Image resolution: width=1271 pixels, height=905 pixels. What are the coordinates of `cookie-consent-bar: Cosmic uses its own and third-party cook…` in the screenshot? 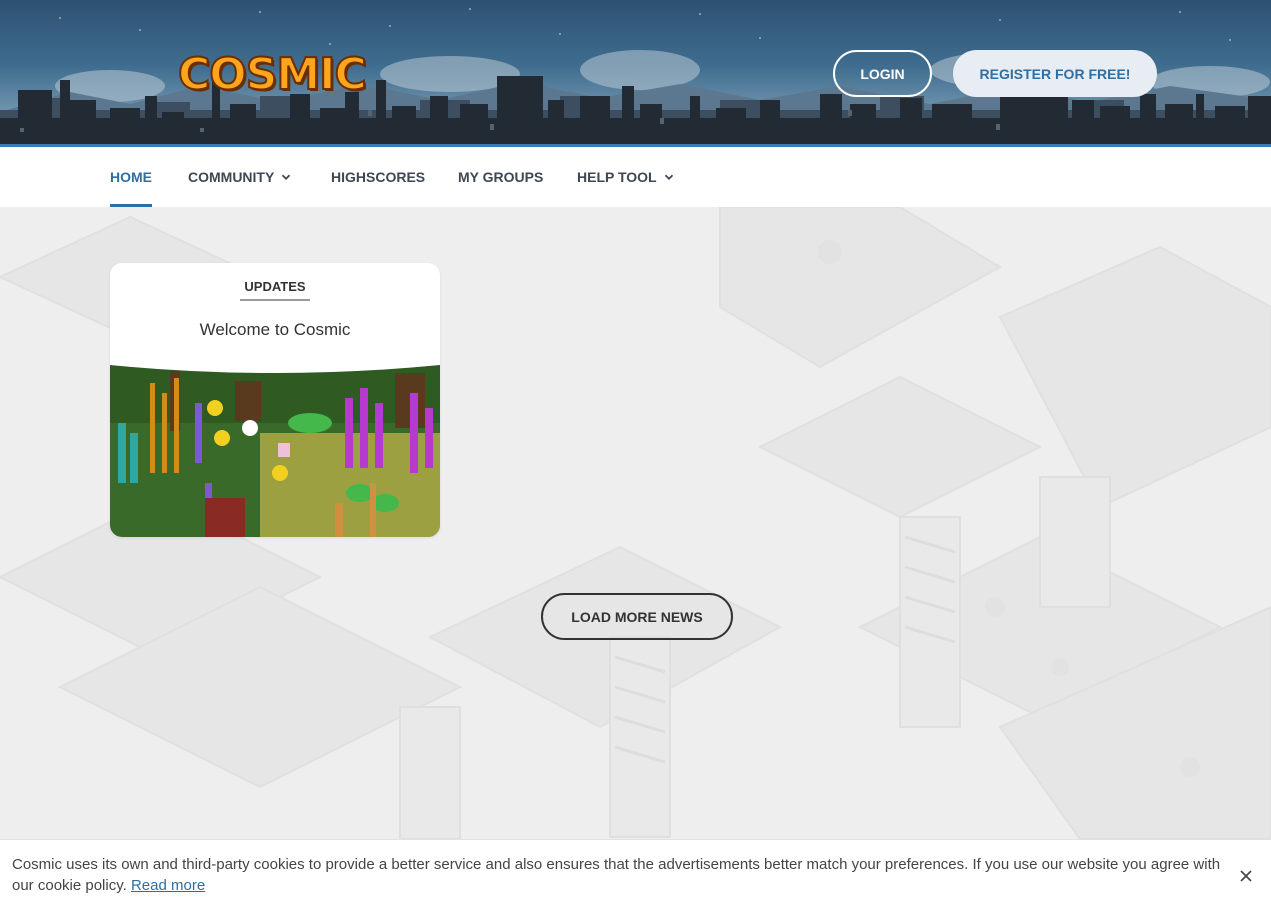 It's located at (635, 872).